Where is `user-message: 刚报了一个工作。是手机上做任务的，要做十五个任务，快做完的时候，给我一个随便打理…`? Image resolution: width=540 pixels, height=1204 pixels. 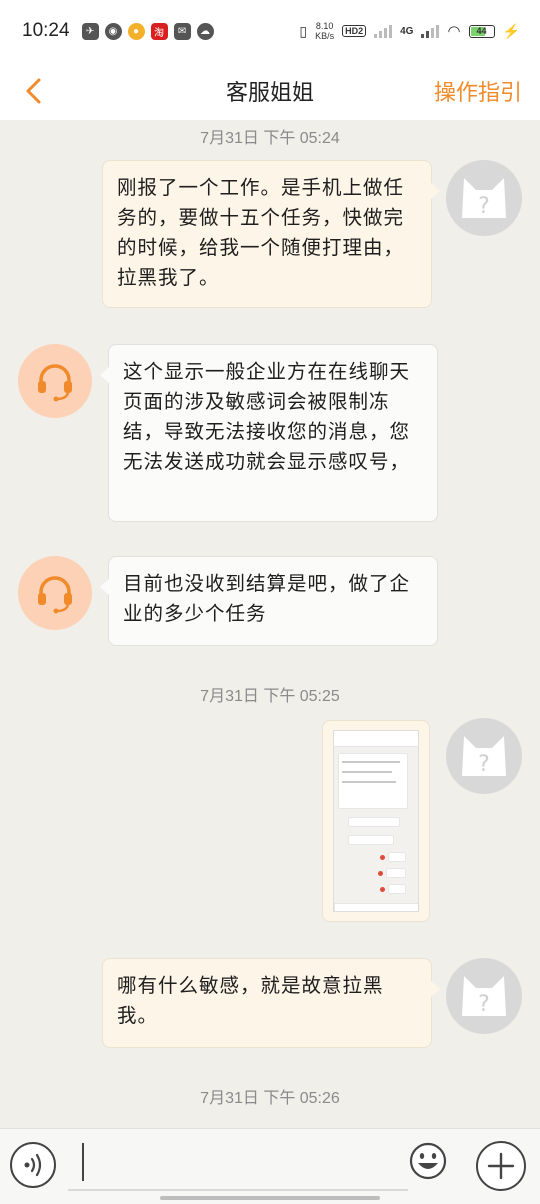 user-message: 刚报了一个工作。是手机上做任务的，要做十五个任务，快做完的时候，给我一个随便打理… is located at coordinates (271, 234).